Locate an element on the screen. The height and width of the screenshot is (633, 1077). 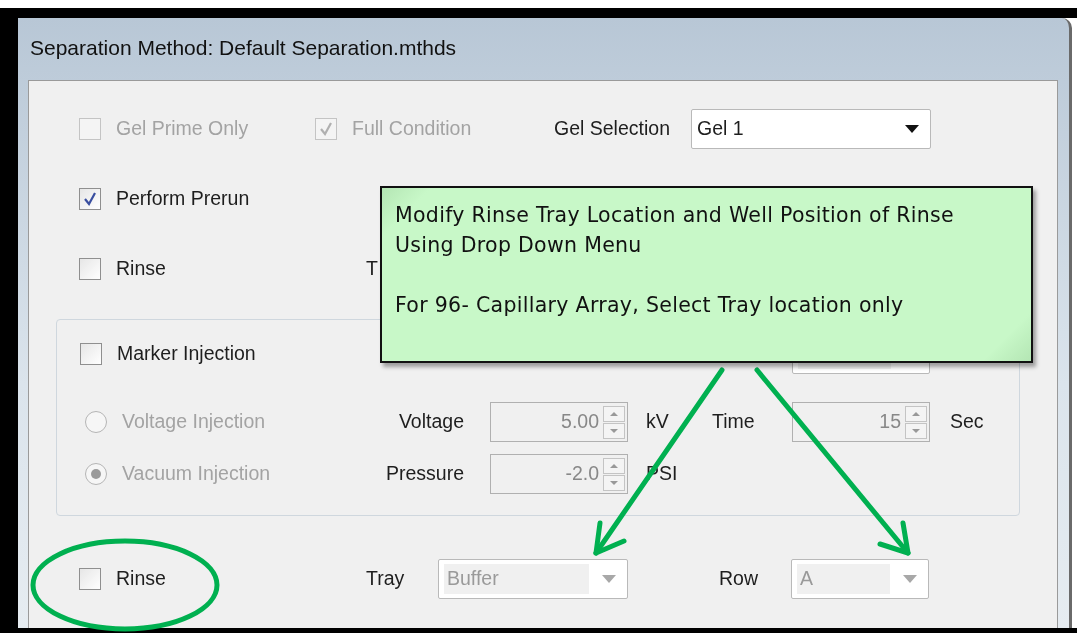
field-label: Time is located at coordinates (733, 422).